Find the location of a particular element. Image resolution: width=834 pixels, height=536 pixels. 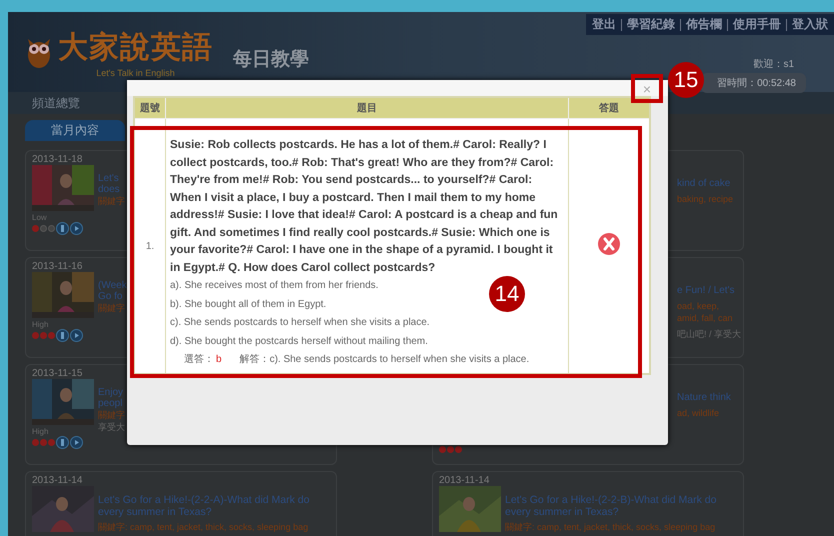

lesson-title: Nature think is located at coordinates (704, 397).